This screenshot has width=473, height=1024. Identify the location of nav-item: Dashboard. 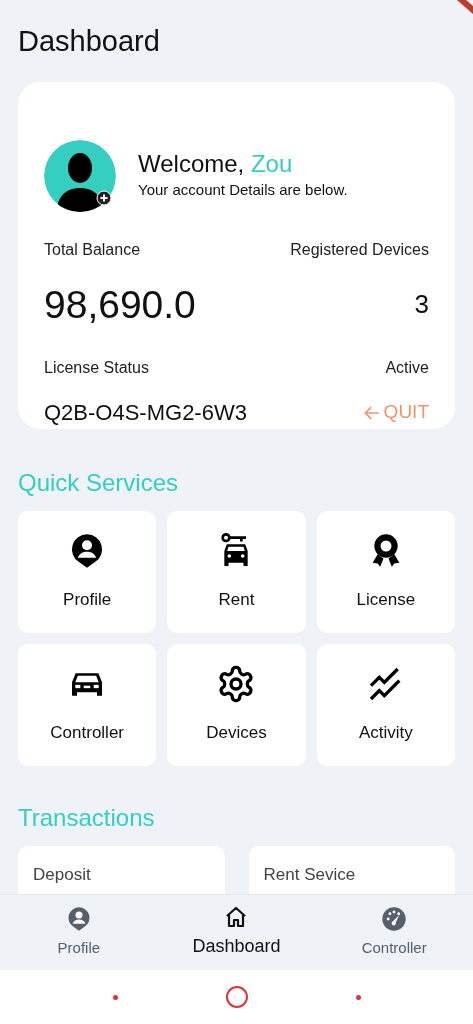
(236, 932).